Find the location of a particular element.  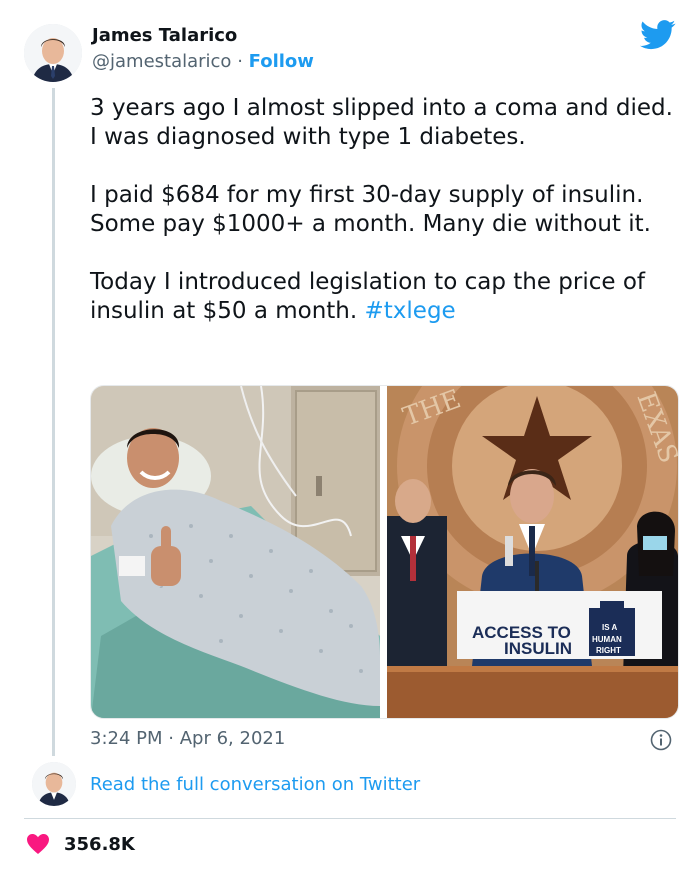

follow-button: Follow is located at coordinates (281, 61).